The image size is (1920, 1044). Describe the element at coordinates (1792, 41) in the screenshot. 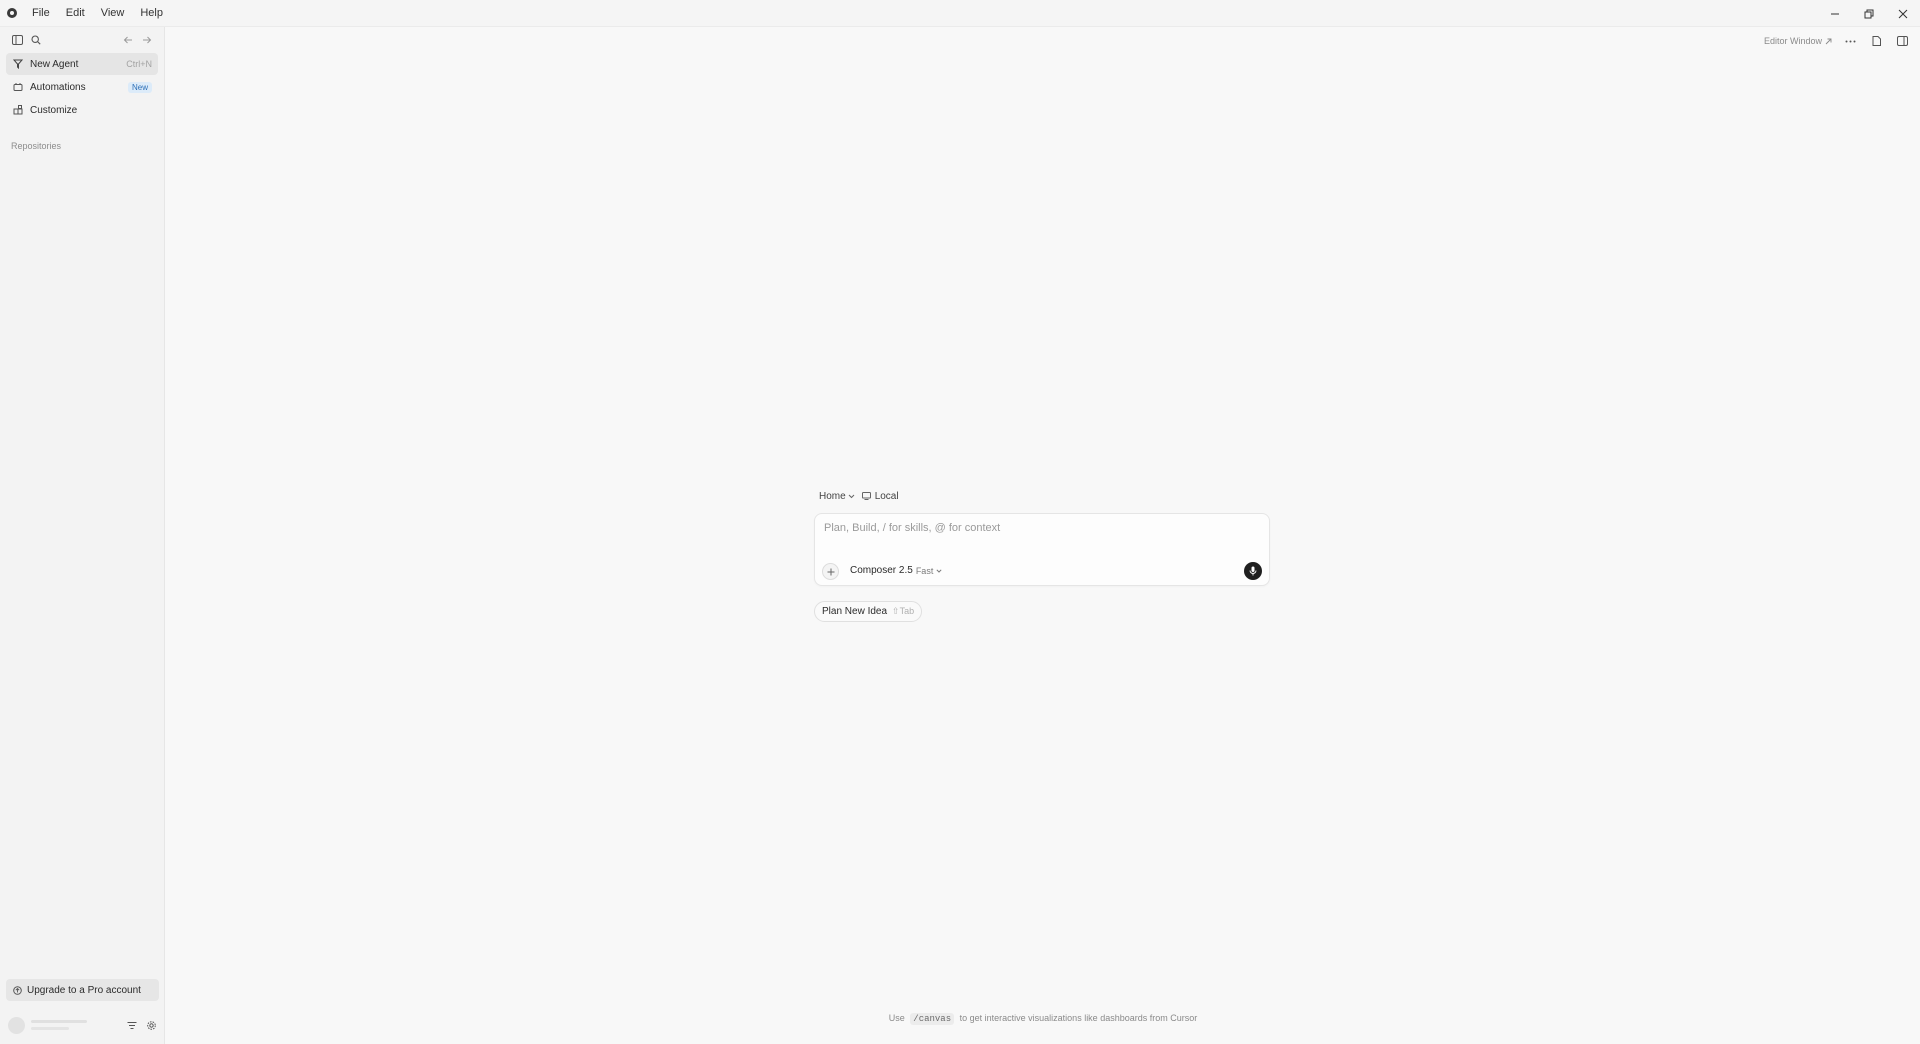

I see `editor-window-label: Editor Window` at that location.